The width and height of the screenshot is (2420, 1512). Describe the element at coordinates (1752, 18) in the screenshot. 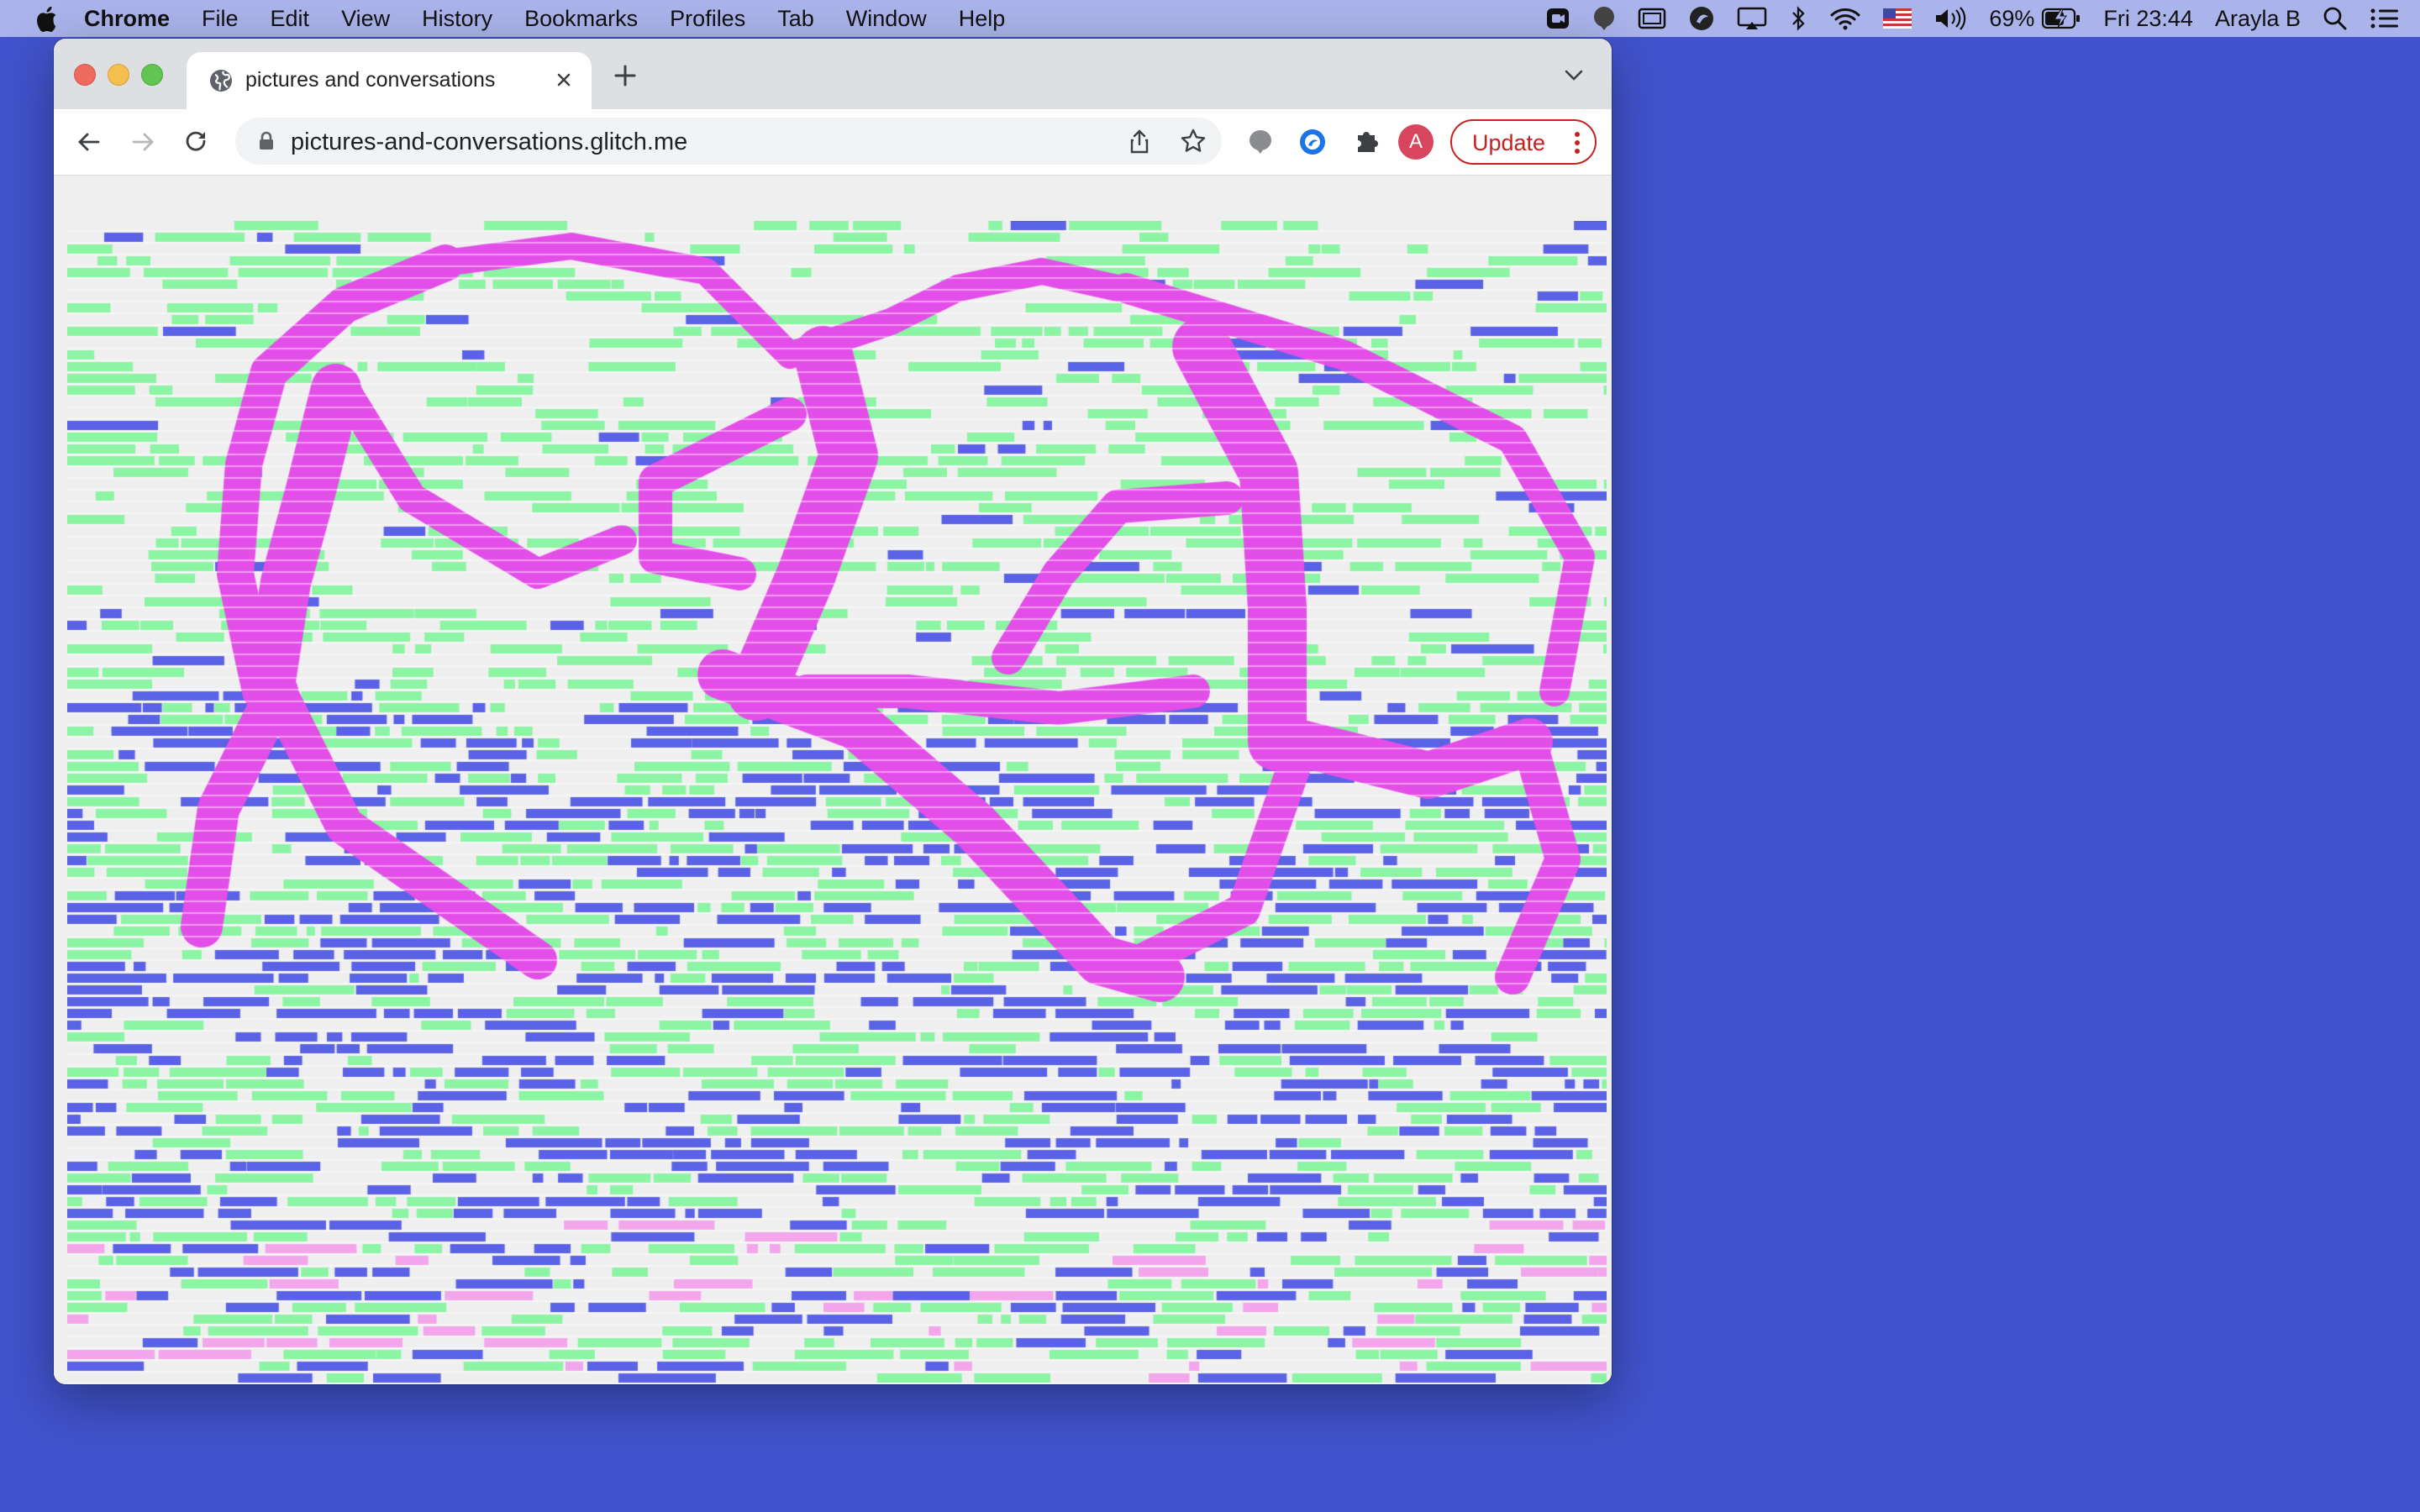

I see `airplay-icon` at that location.